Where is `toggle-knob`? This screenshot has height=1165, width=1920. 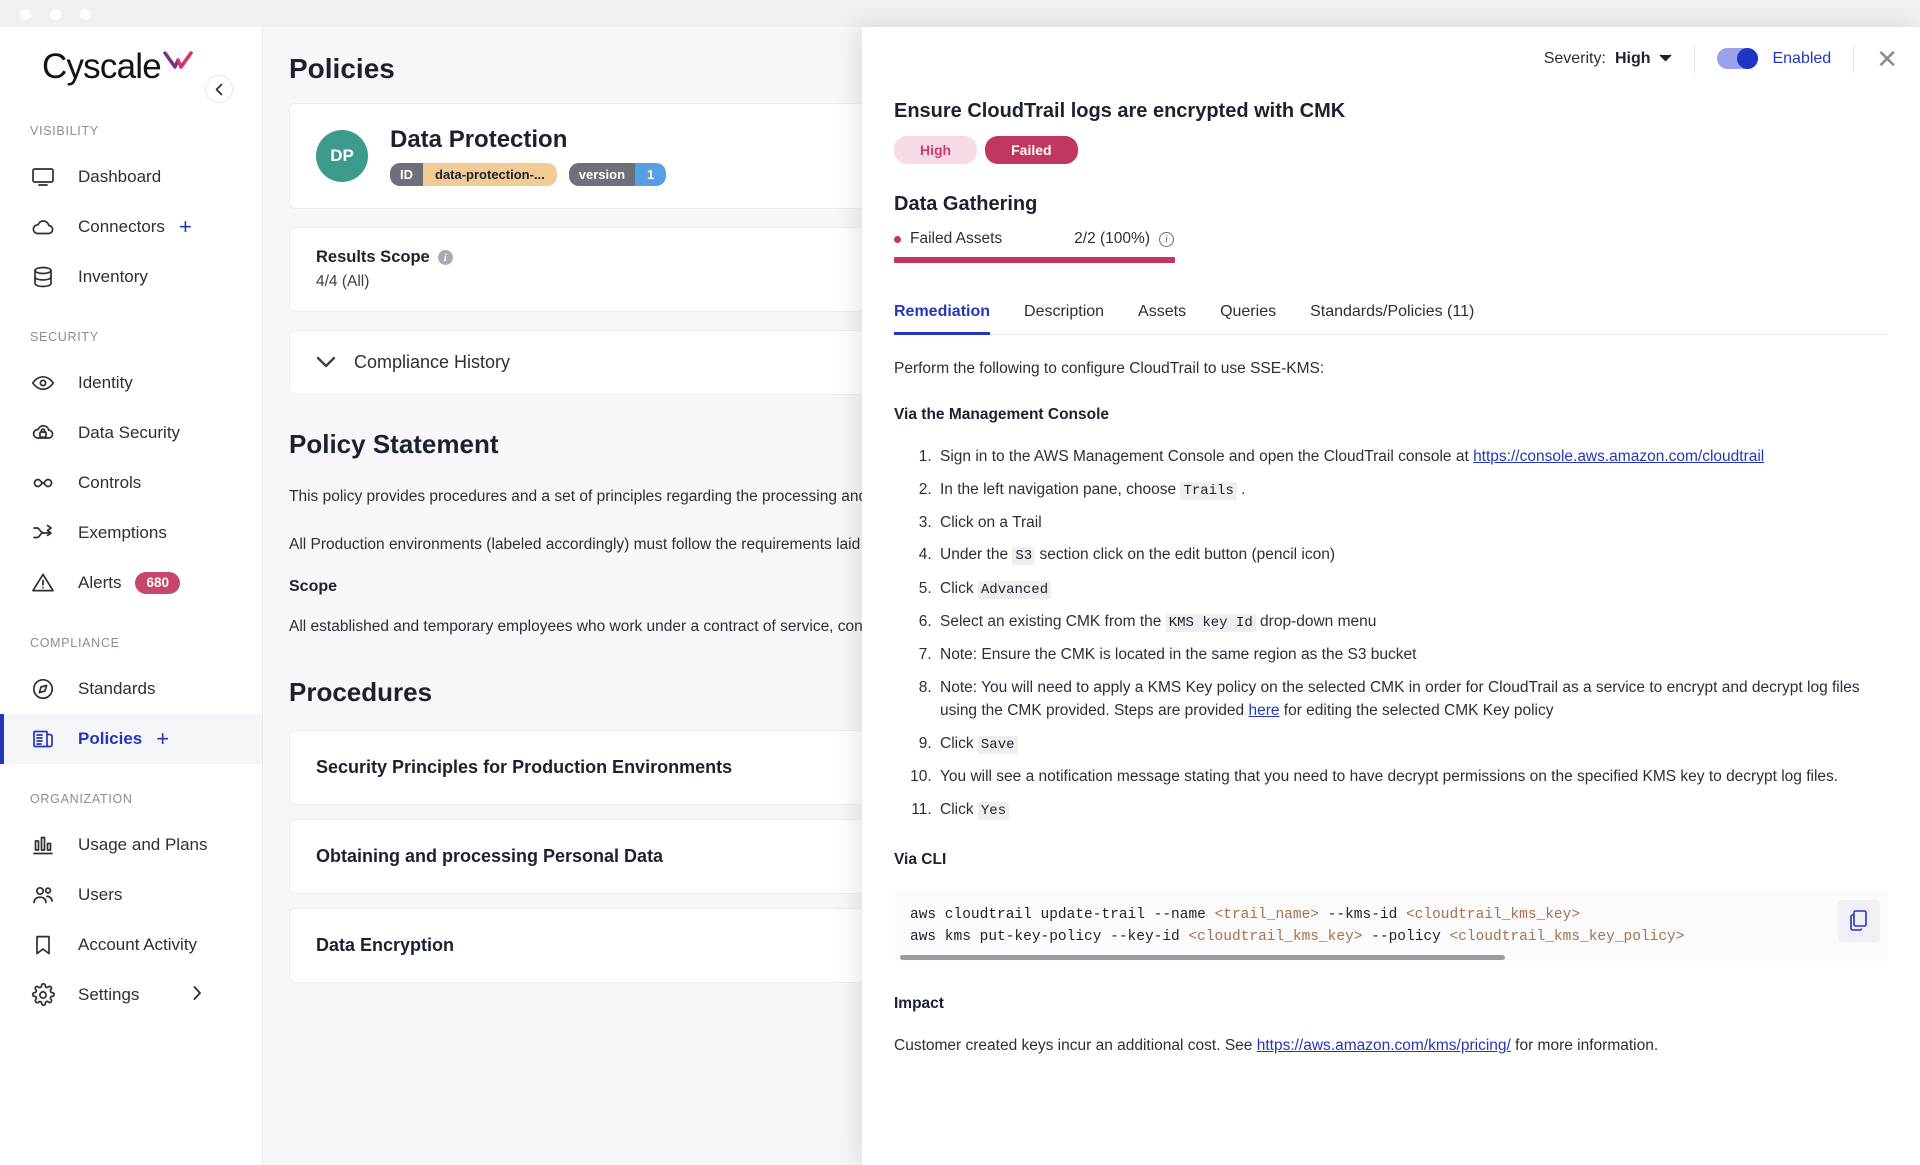 toggle-knob is located at coordinates (1748, 58).